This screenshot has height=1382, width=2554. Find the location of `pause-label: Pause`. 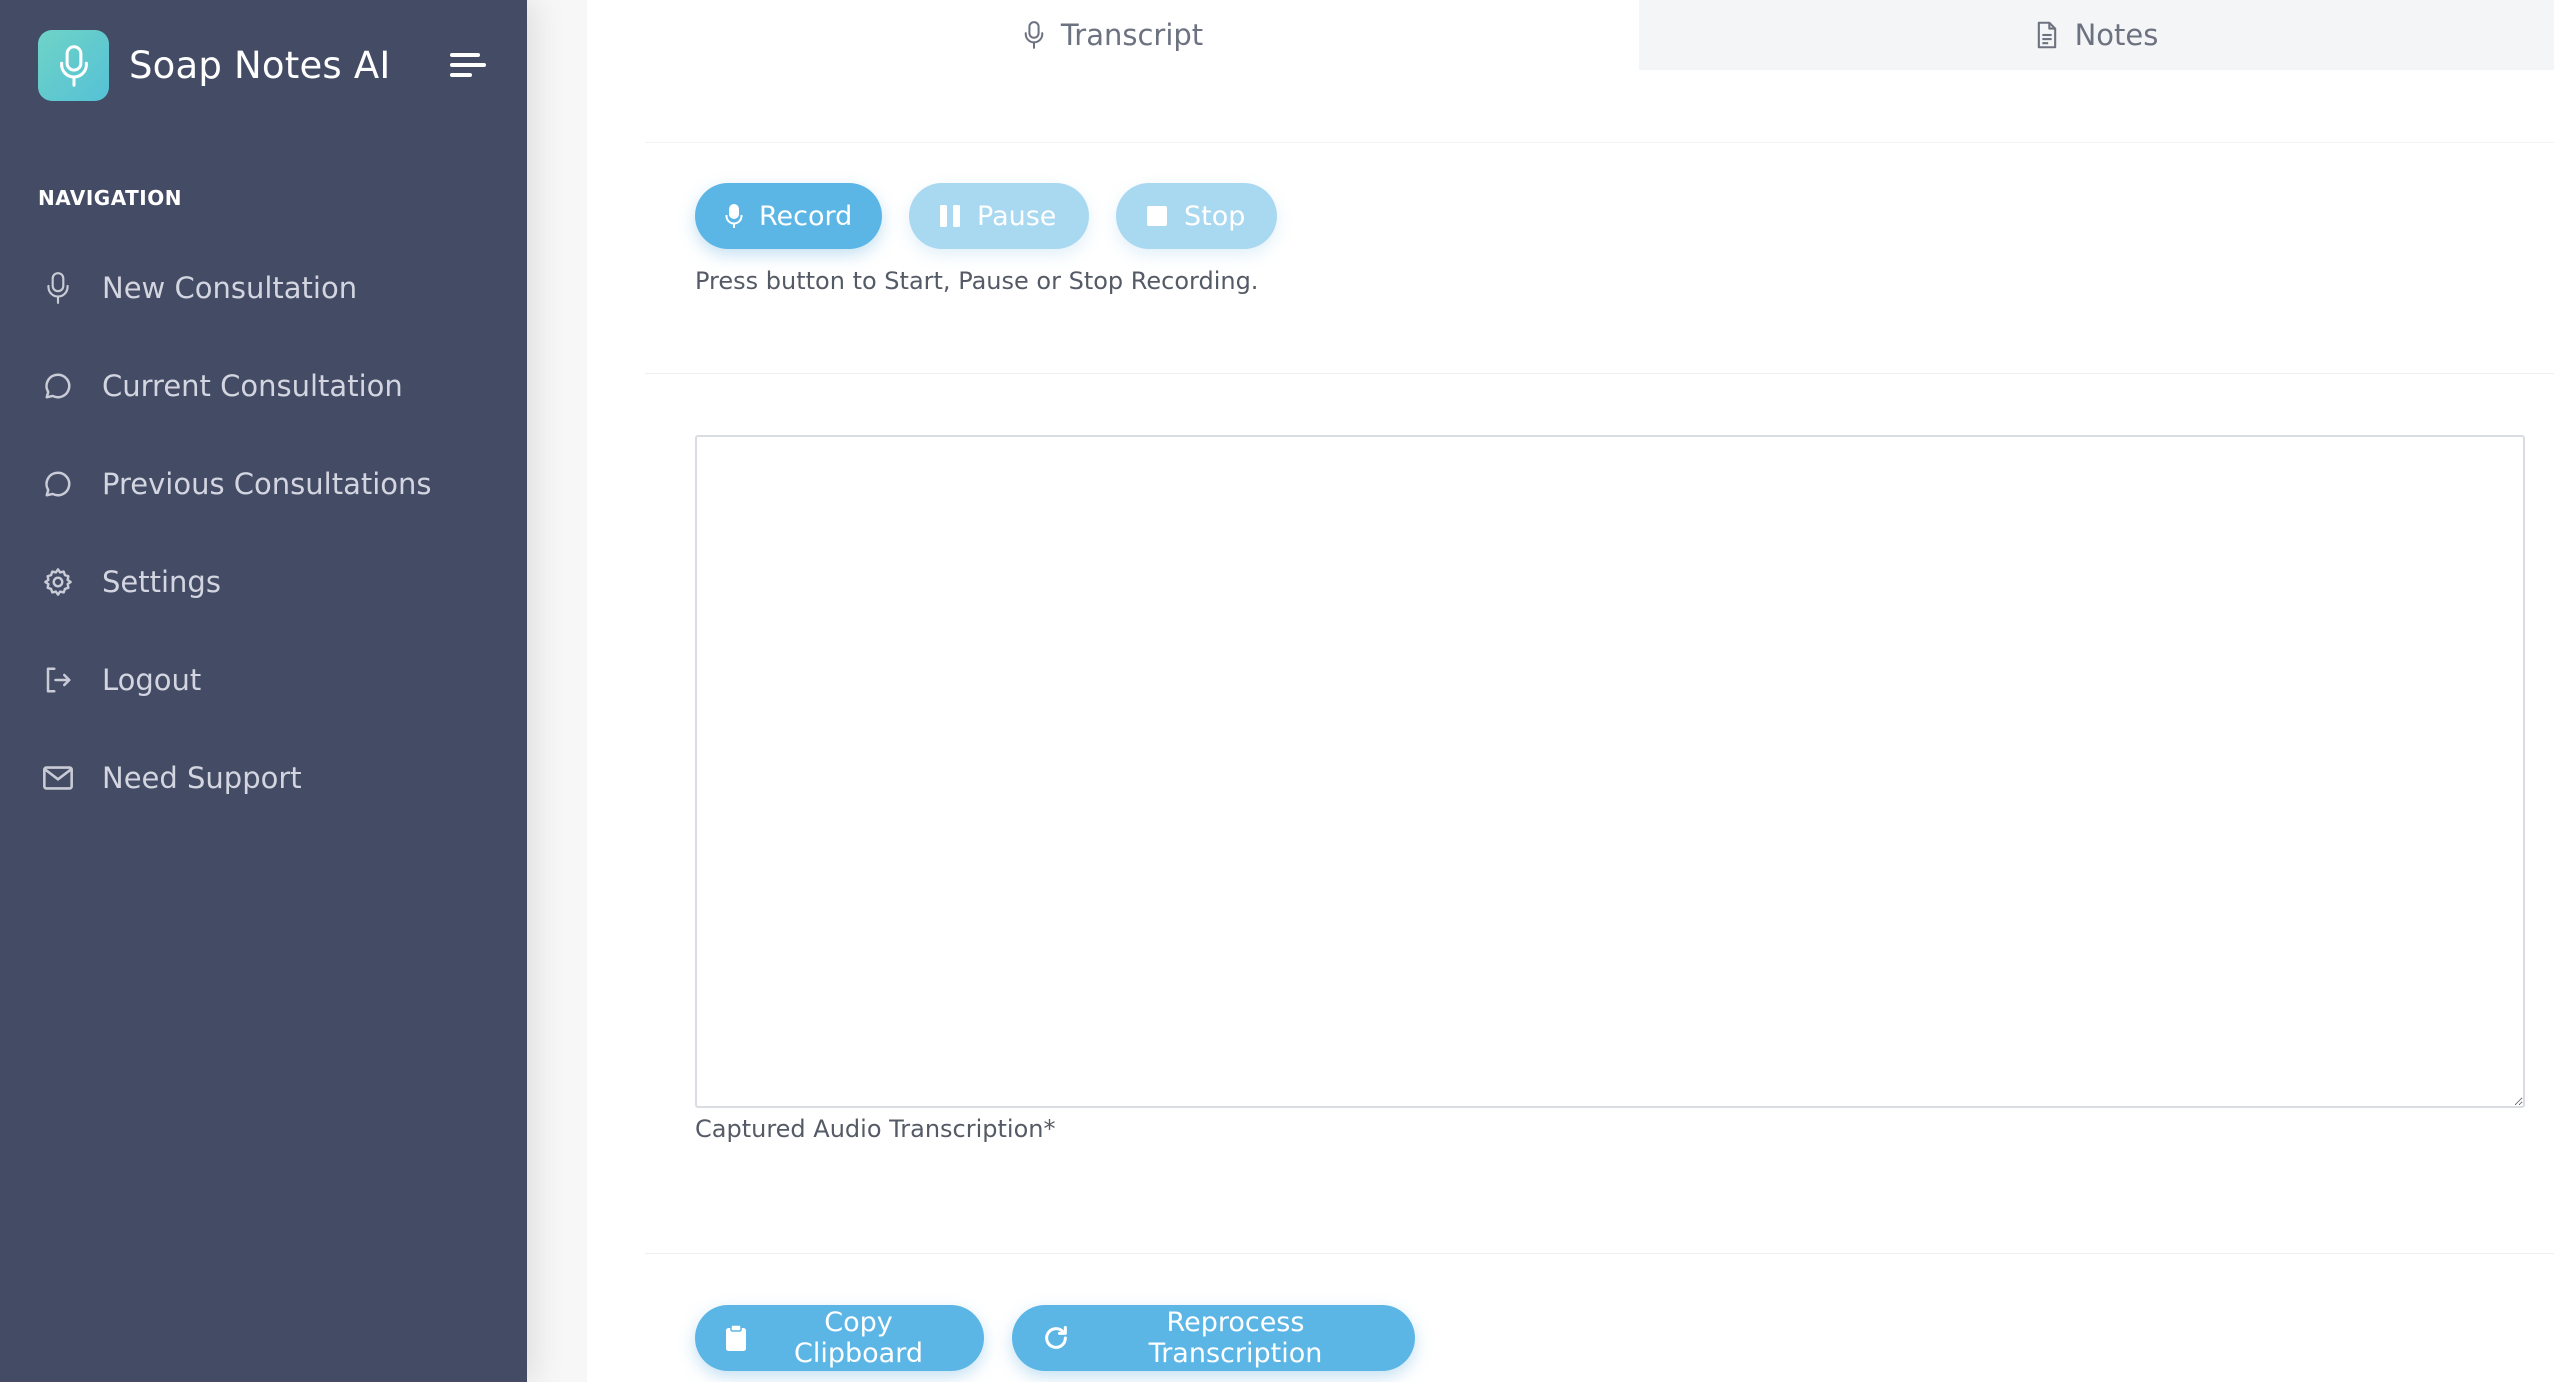

pause-label: Pause is located at coordinates (1017, 216).